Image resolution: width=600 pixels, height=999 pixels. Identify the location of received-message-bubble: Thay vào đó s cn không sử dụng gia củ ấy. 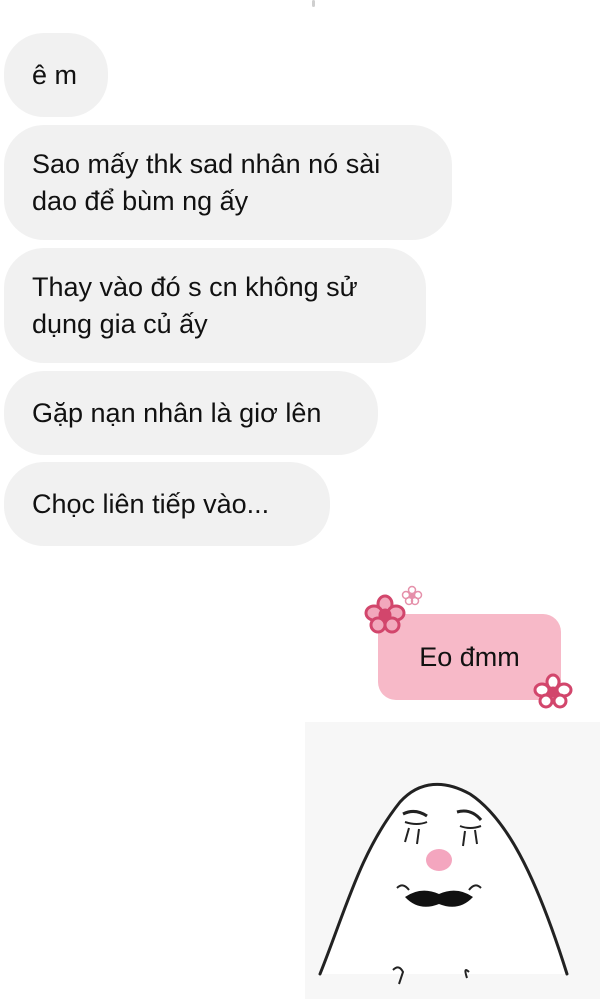
(215, 305).